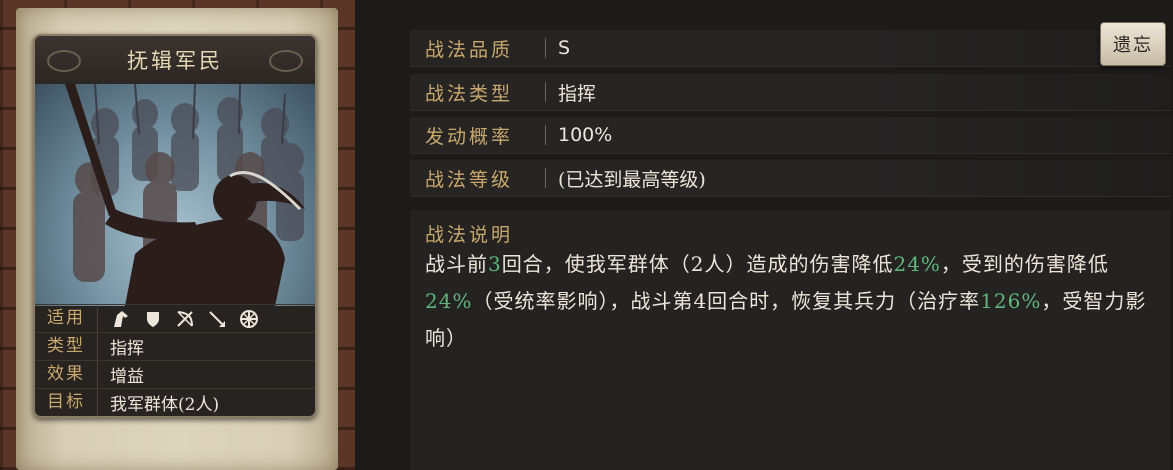  Describe the element at coordinates (217, 319) in the screenshot. I see `spear-icon` at that location.